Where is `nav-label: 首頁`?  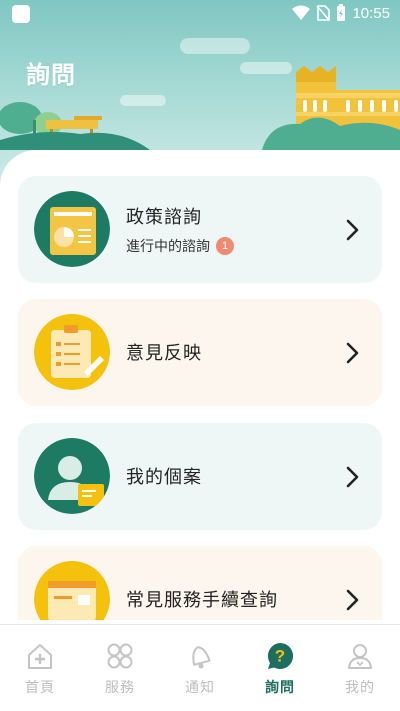 nav-label: 首頁 is located at coordinates (40, 688).